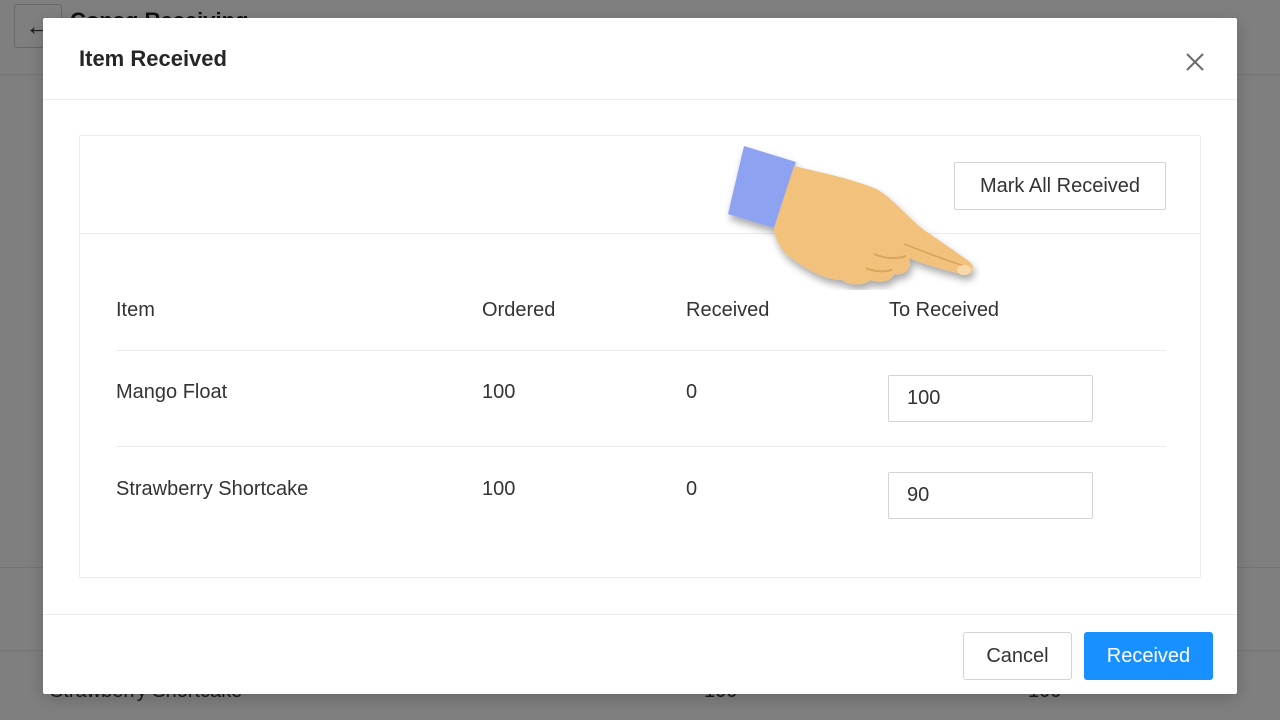 Image resolution: width=1280 pixels, height=720 pixels. I want to click on table-header-row: Item Ordered Received To Received, so click(641, 311).